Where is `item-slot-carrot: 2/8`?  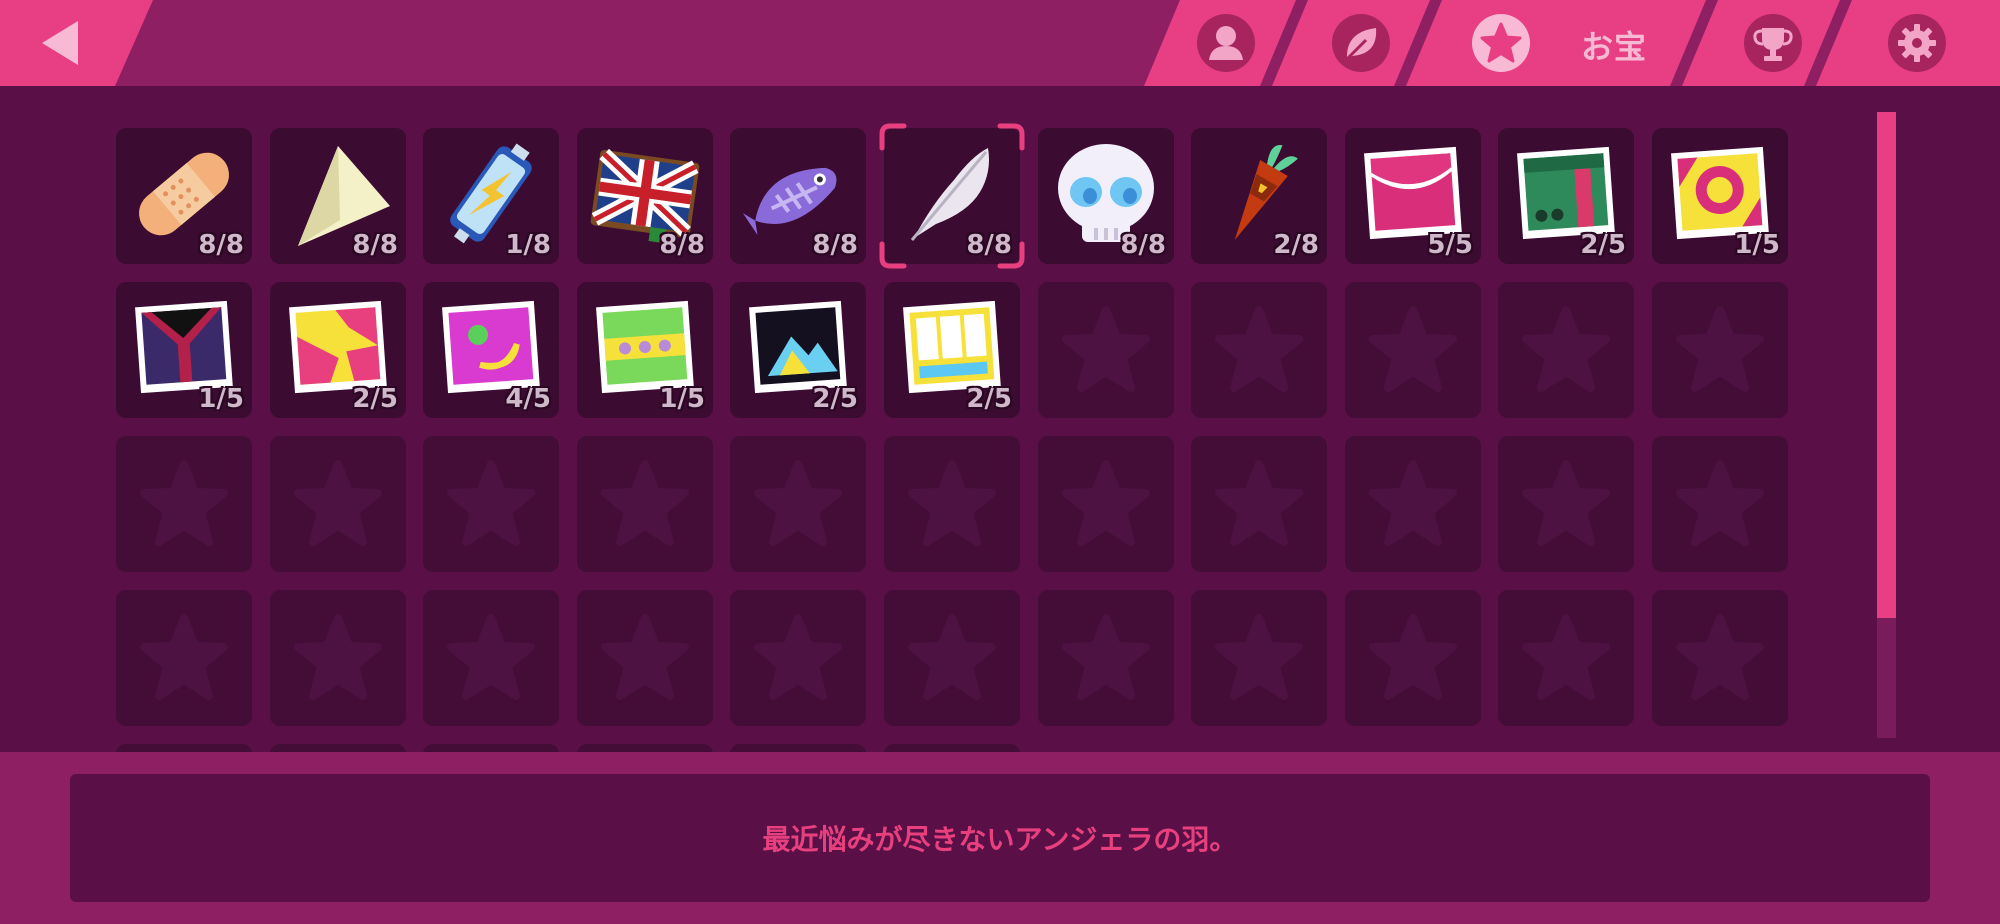 item-slot-carrot: 2/8 is located at coordinates (1259, 196).